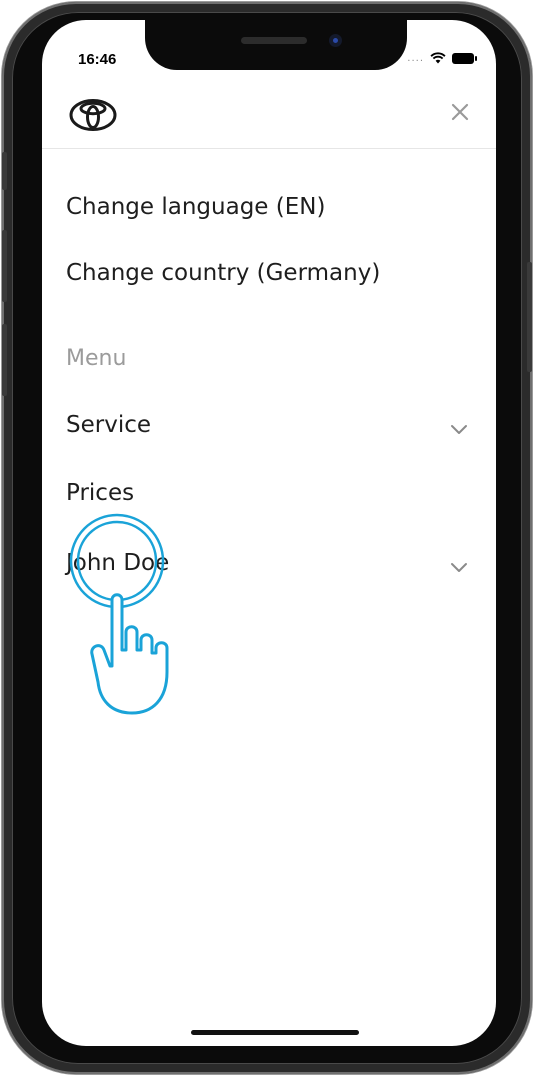 The width and height of the screenshot is (538, 1076). I want to click on front-camera, so click(335, 40).